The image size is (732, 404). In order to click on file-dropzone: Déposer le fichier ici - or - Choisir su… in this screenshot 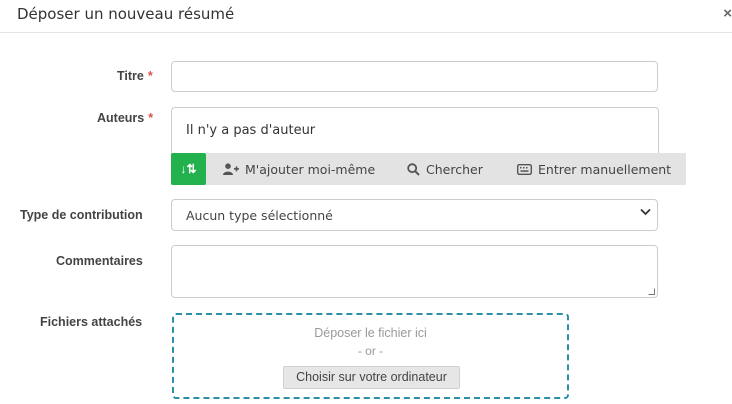, I will do `click(370, 356)`.